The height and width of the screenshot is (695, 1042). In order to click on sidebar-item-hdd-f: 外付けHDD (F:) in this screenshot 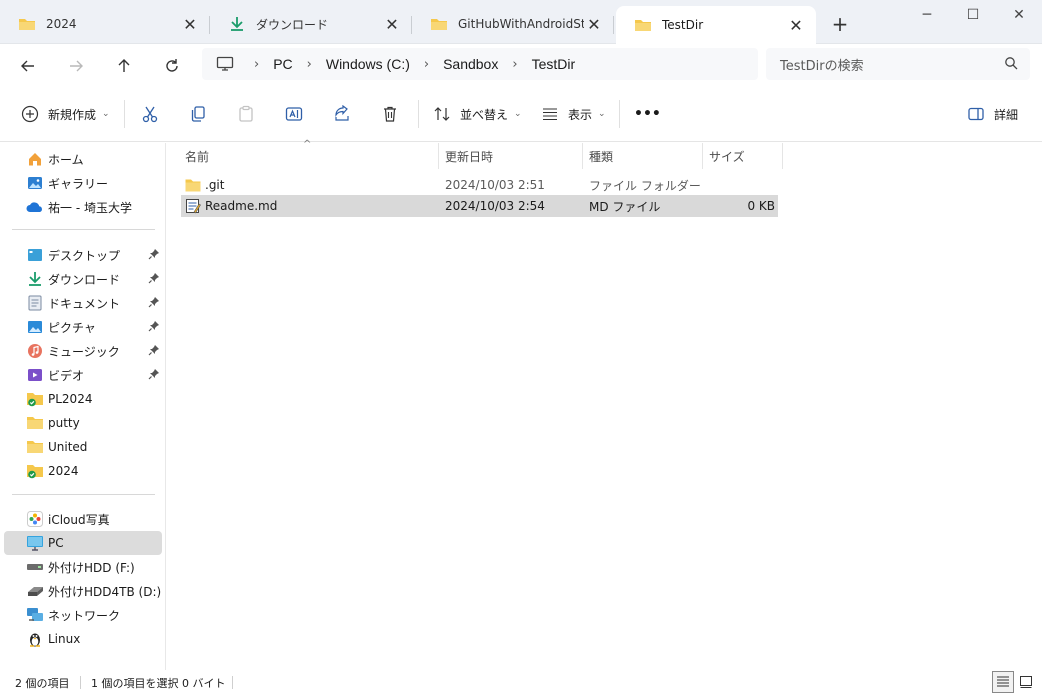, I will do `click(83, 567)`.